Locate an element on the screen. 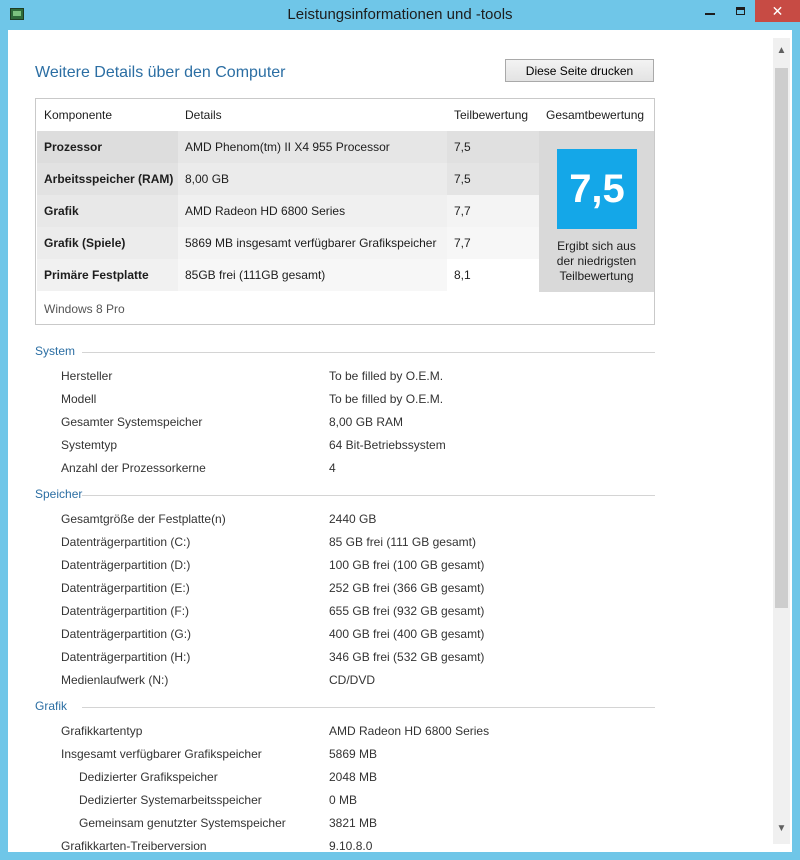  info-label: Datenträgerpartition (G:) is located at coordinates (126, 634).